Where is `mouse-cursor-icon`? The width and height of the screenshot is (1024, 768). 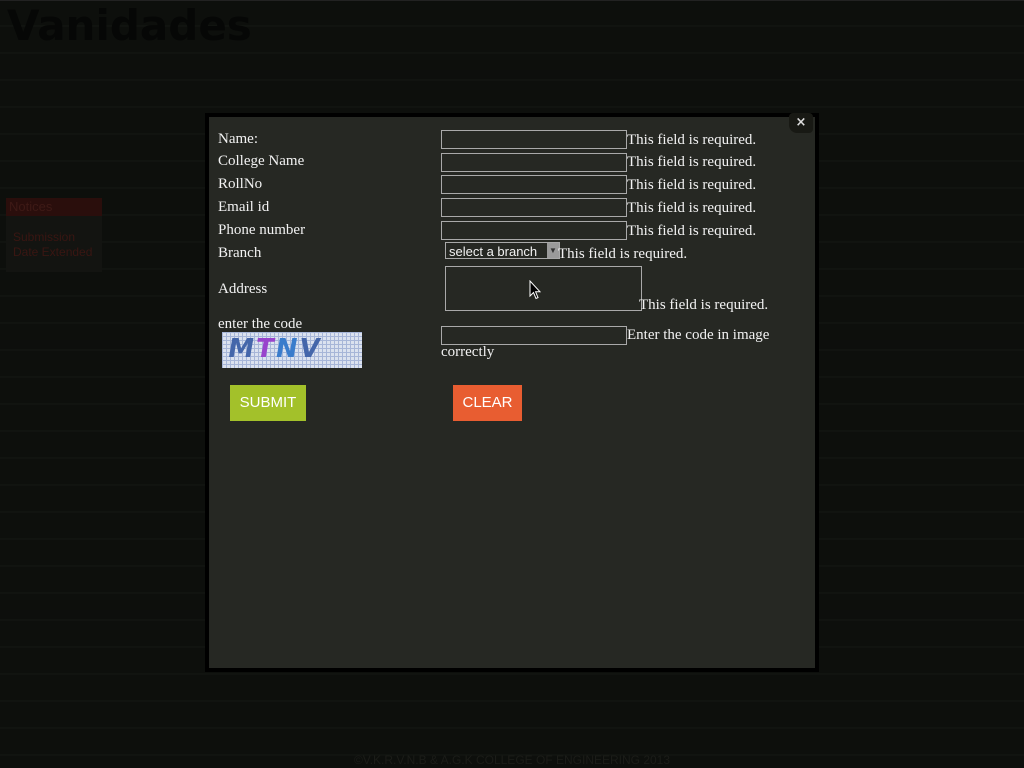
mouse-cursor-icon is located at coordinates (535, 290).